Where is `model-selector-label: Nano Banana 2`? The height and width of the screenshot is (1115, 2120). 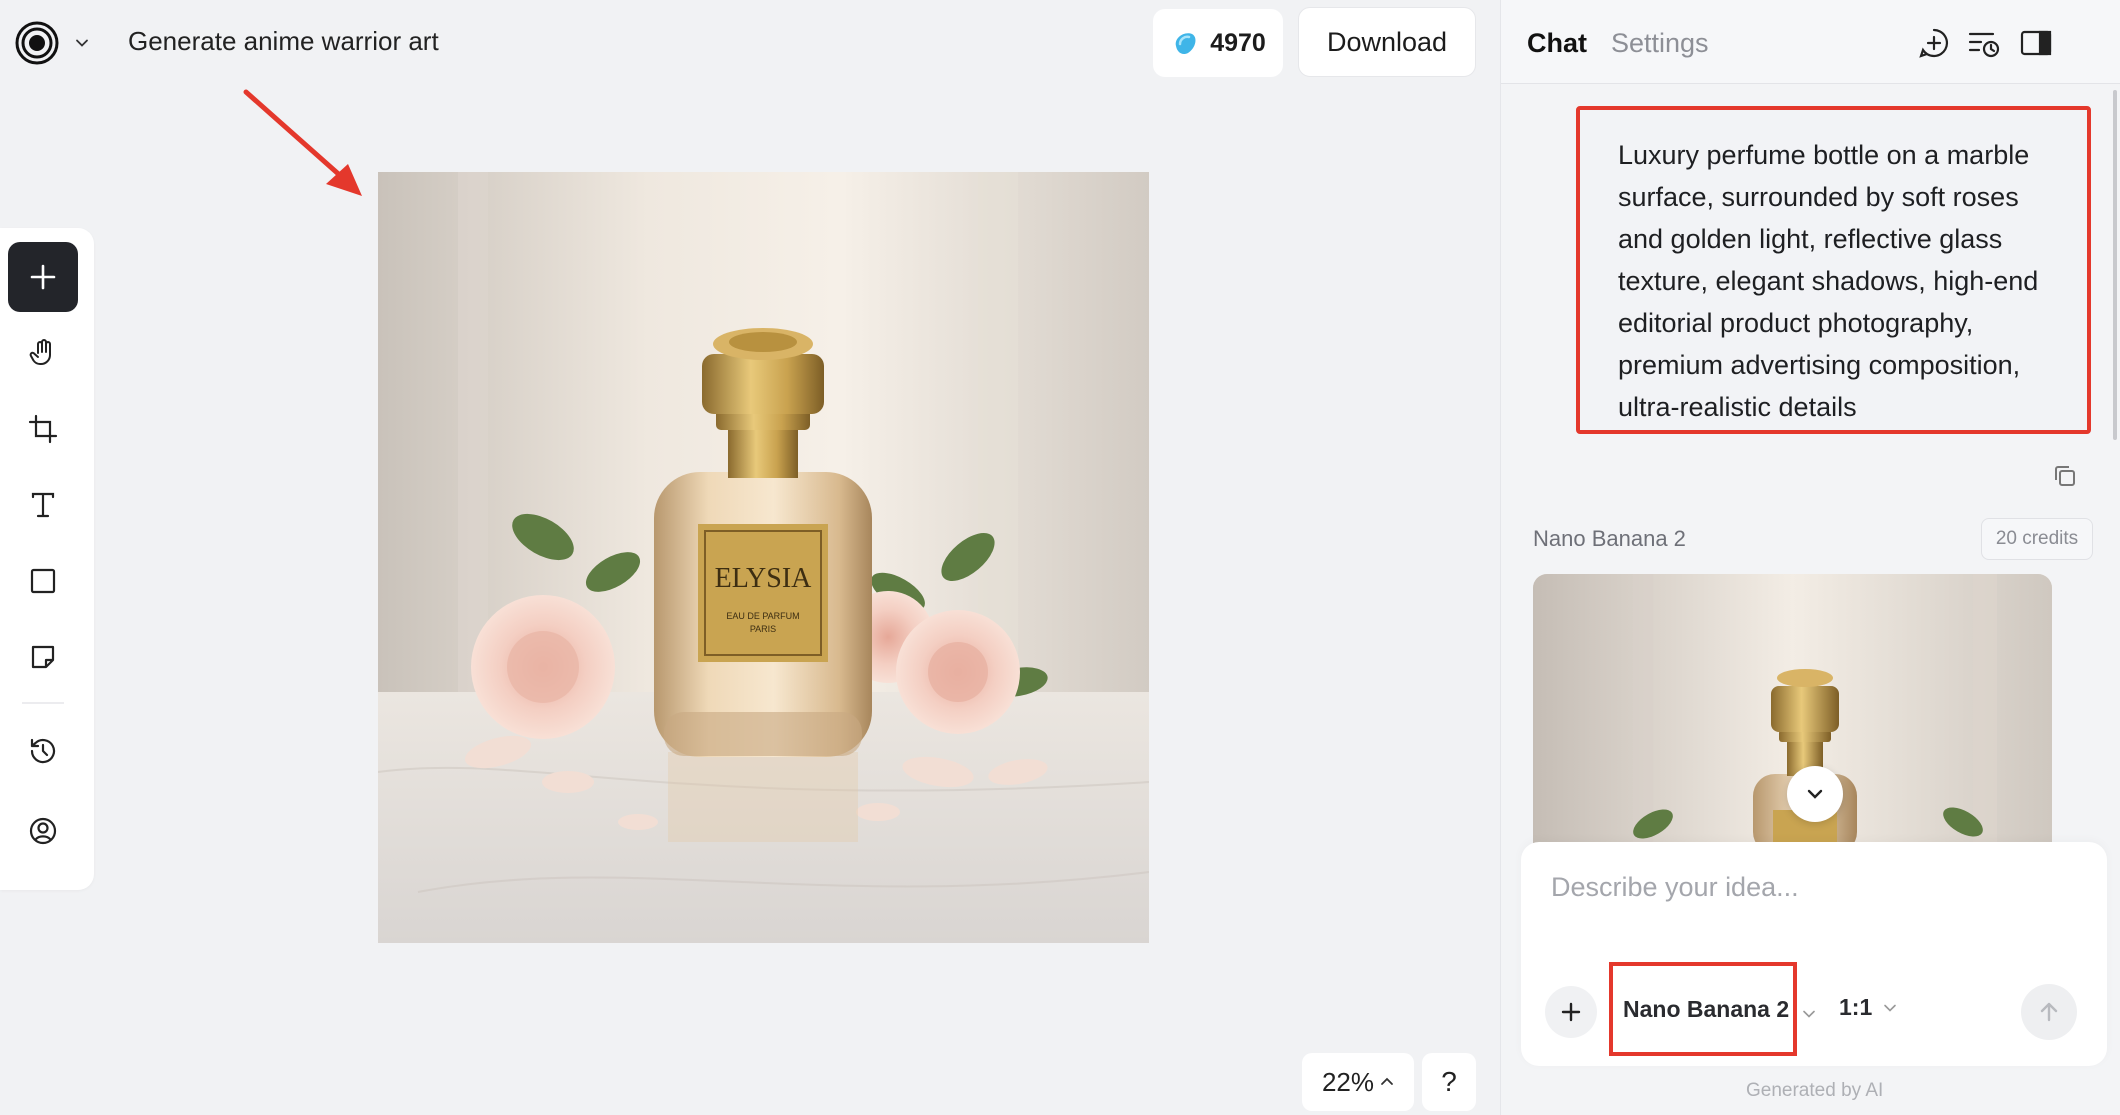
model-selector-label: Nano Banana 2 is located at coordinates (1706, 1008).